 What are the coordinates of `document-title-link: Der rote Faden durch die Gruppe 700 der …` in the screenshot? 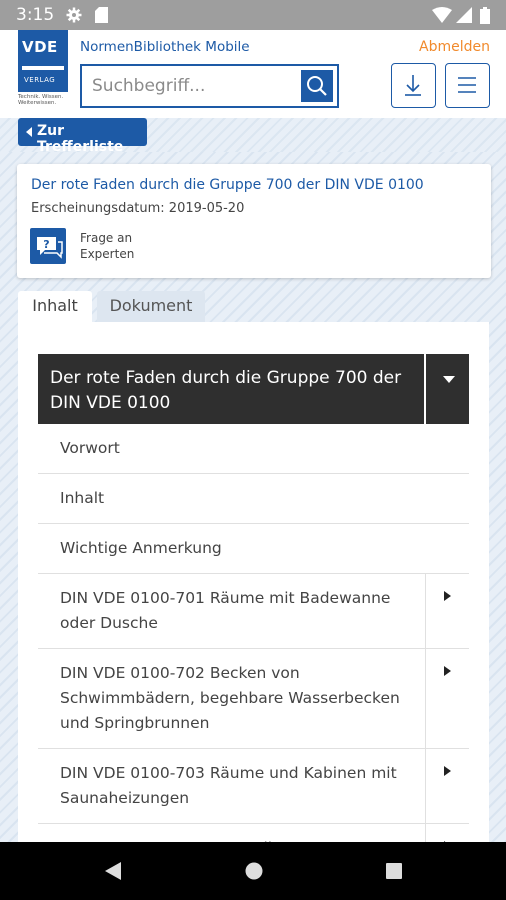 It's located at (227, 185).